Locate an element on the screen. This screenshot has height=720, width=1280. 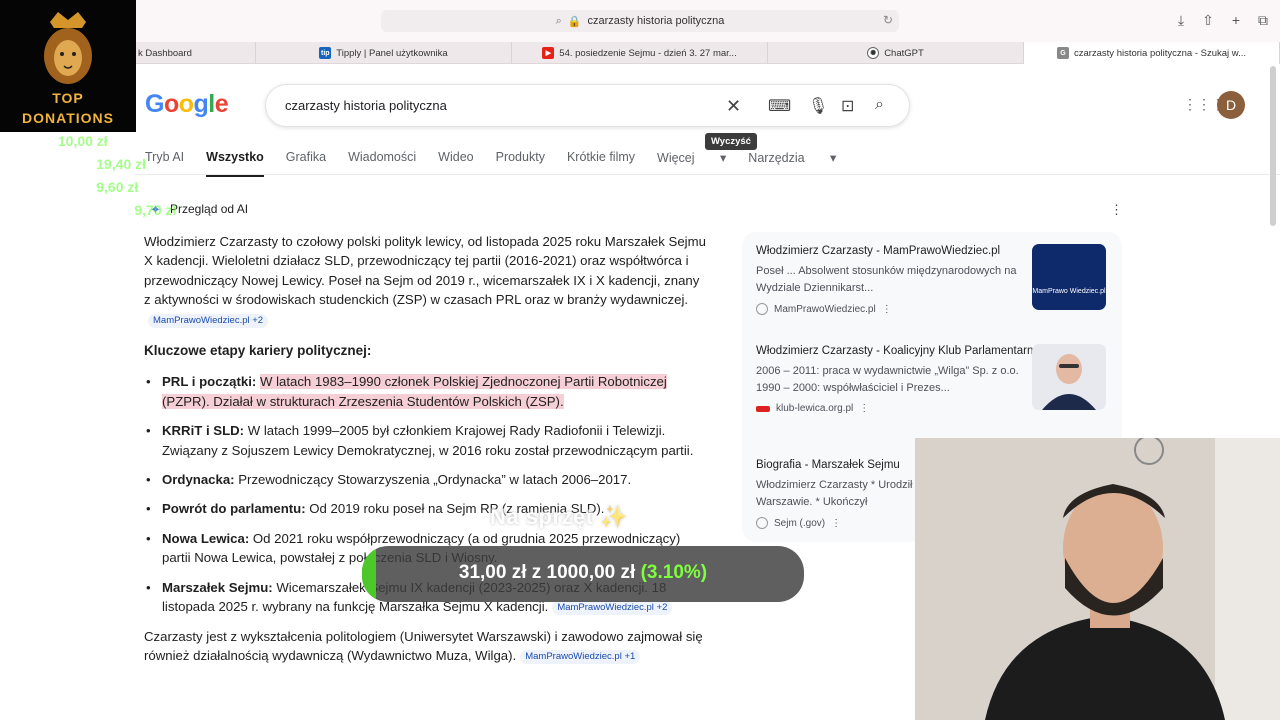
new-tab-icon: + is located at coordinates (1236, 20).